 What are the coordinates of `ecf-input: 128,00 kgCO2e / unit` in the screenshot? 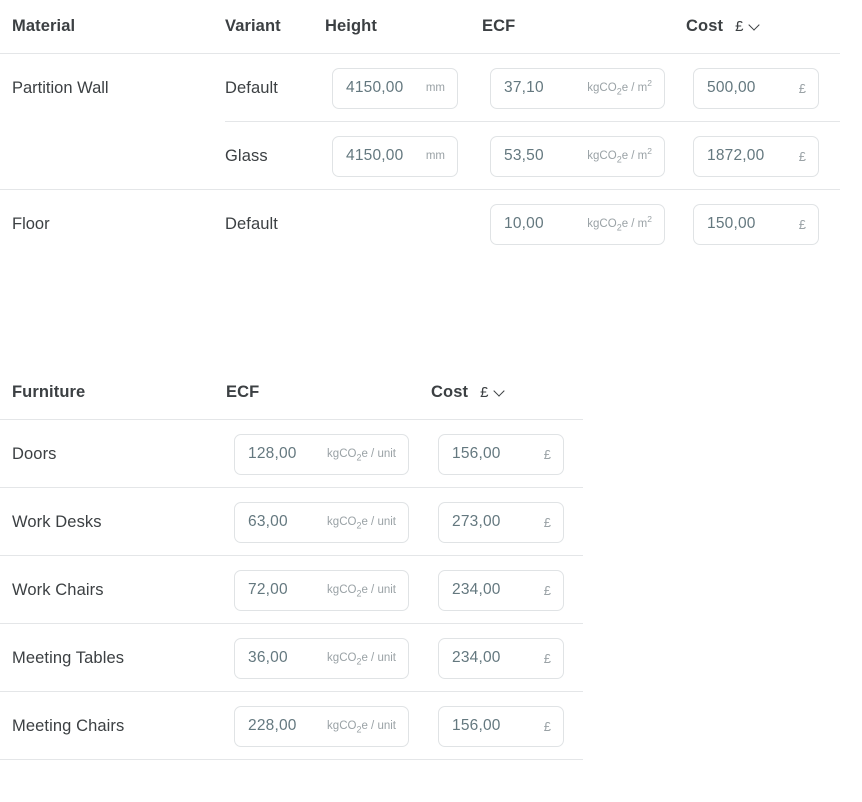 It's located at (321, 454).